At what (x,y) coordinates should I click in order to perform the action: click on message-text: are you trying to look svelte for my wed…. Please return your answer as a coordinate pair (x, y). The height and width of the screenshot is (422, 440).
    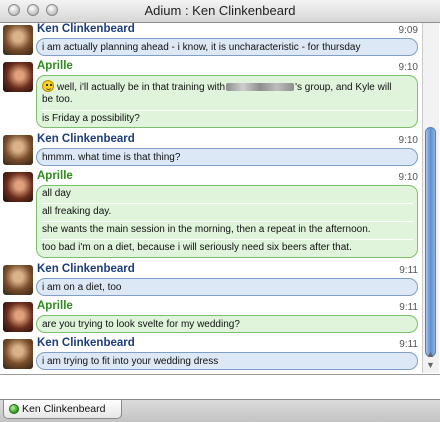
    Looking at the image, I should click on (141, 324).